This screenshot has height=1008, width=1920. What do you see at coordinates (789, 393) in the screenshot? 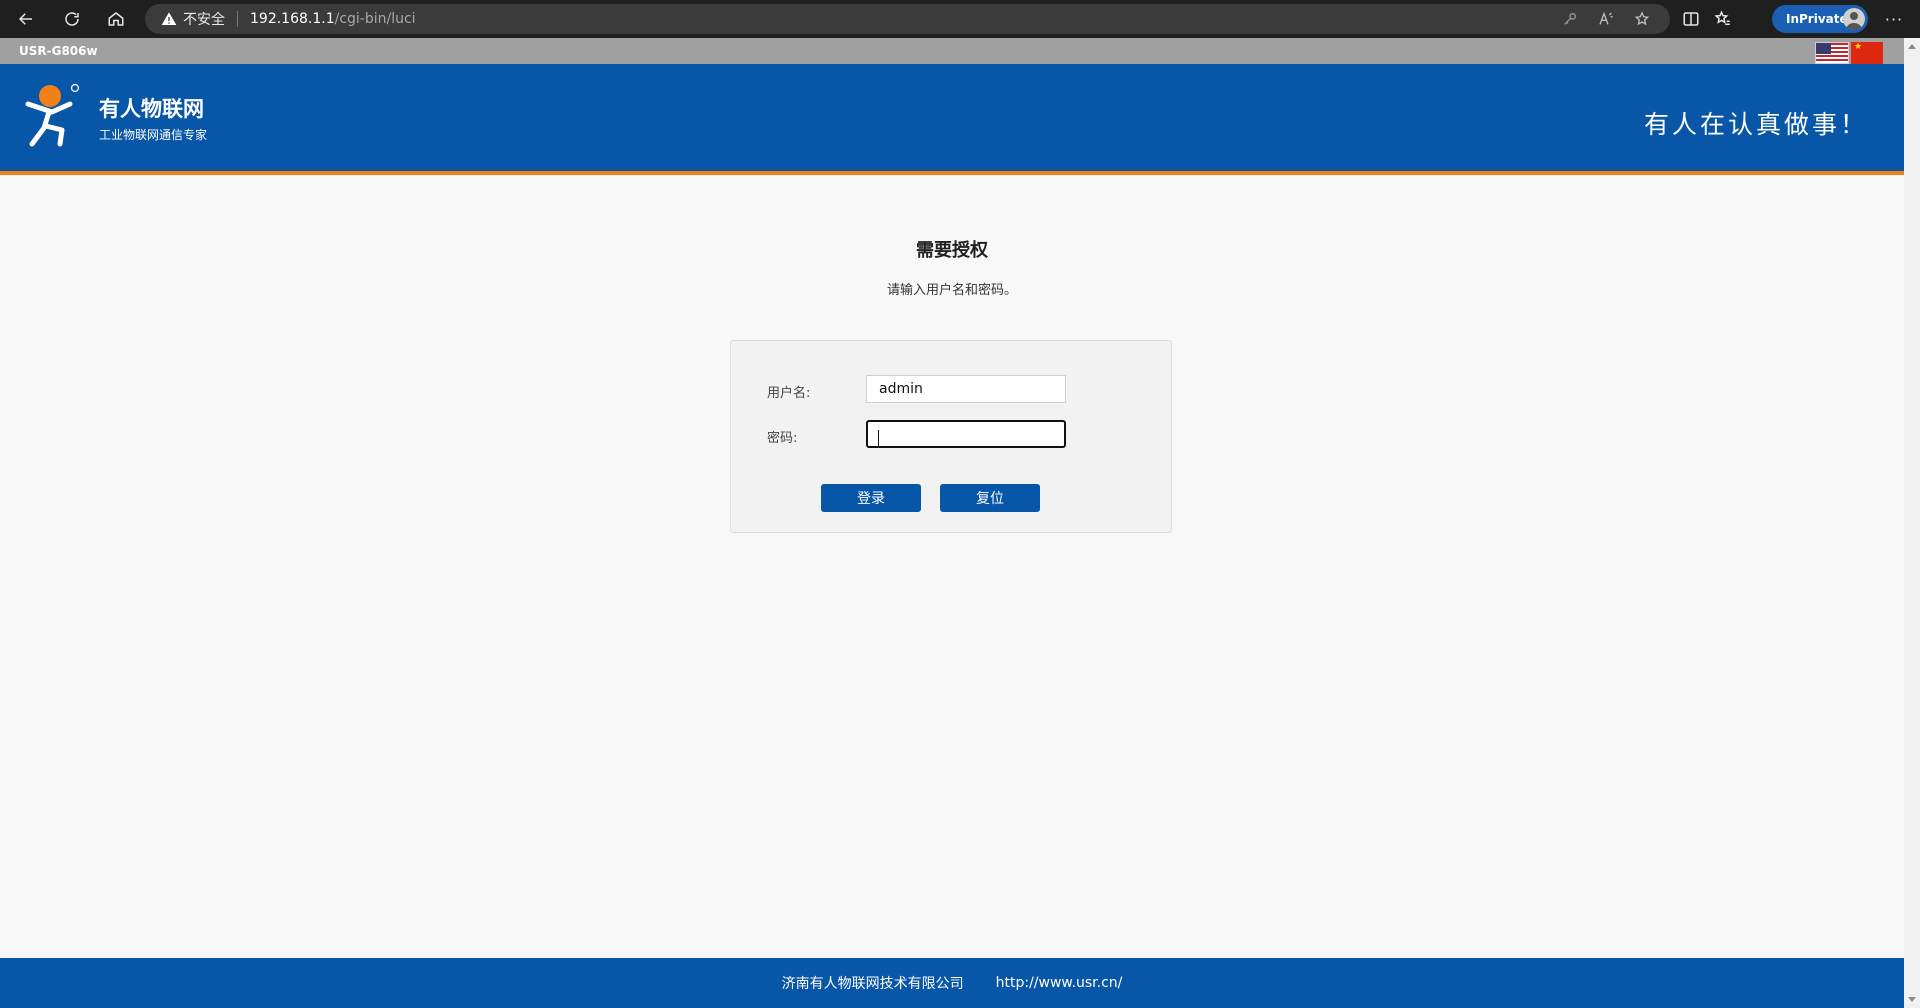
I see `username-label: 用户名:` at bounding box center [789, 393].